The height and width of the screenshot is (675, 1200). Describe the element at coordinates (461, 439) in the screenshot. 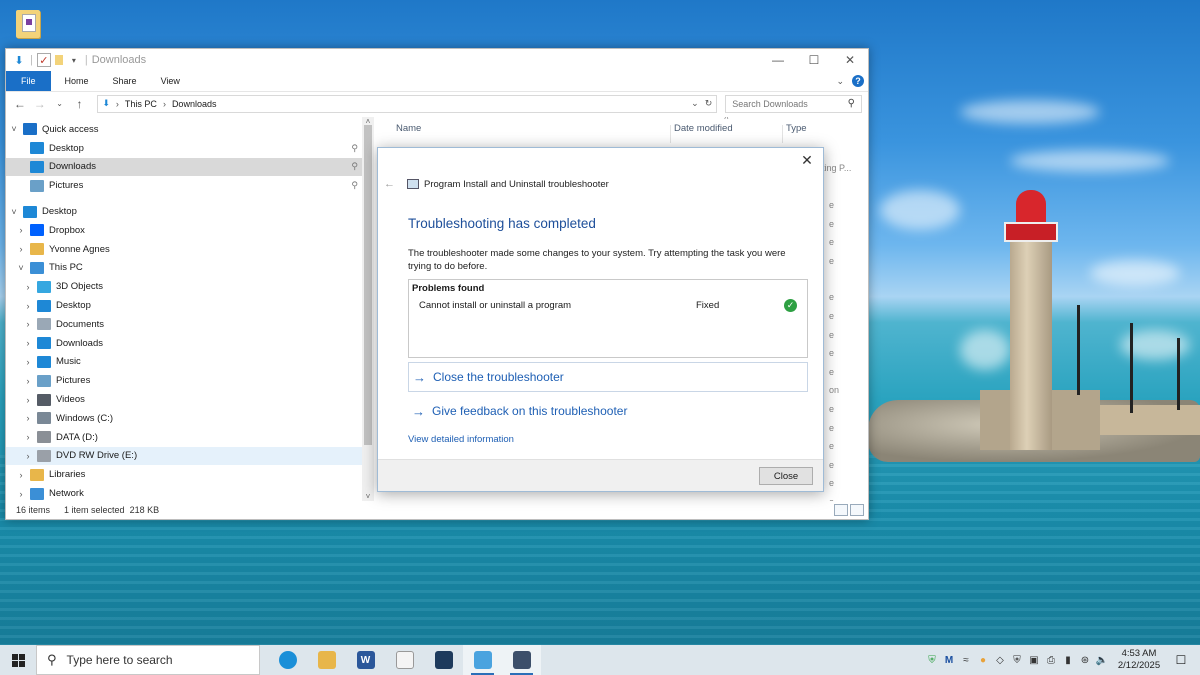

I see `view-detailed-information-link: View detailed information` at that location.